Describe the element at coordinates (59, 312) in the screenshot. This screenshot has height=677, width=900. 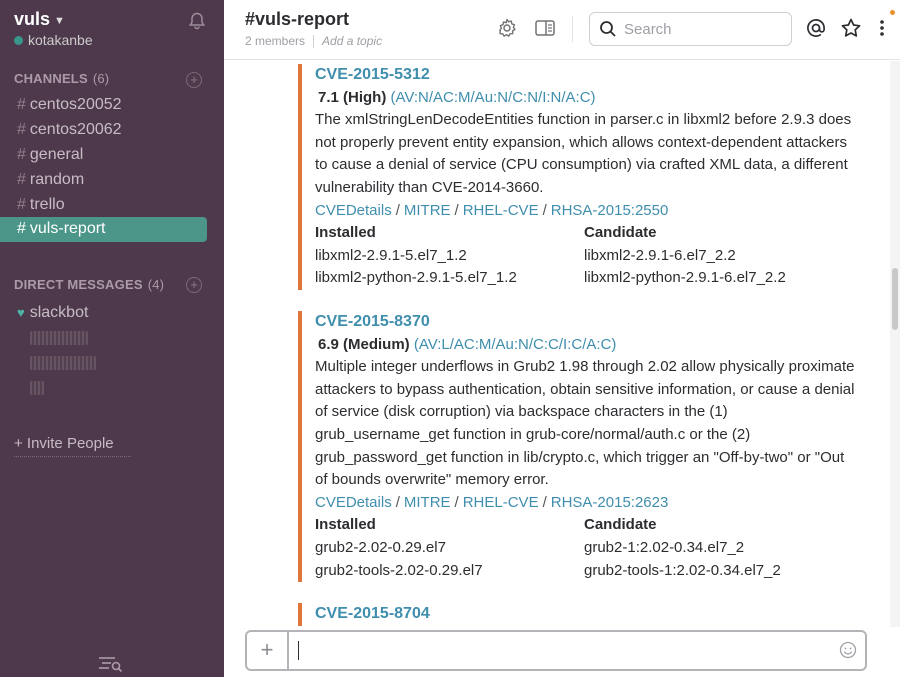
I see `dm-label: slackbot` at that location.